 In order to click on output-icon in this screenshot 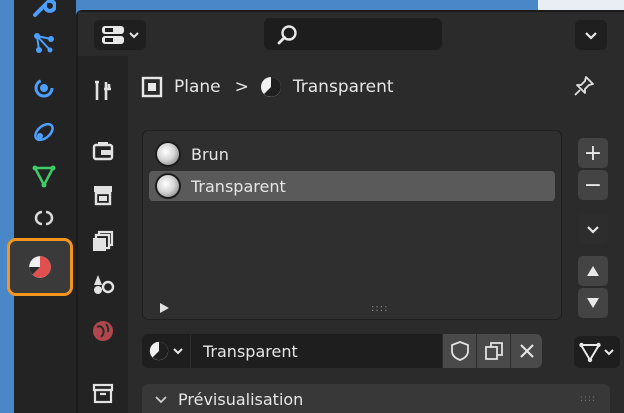, I will do `click(103, 195)`.